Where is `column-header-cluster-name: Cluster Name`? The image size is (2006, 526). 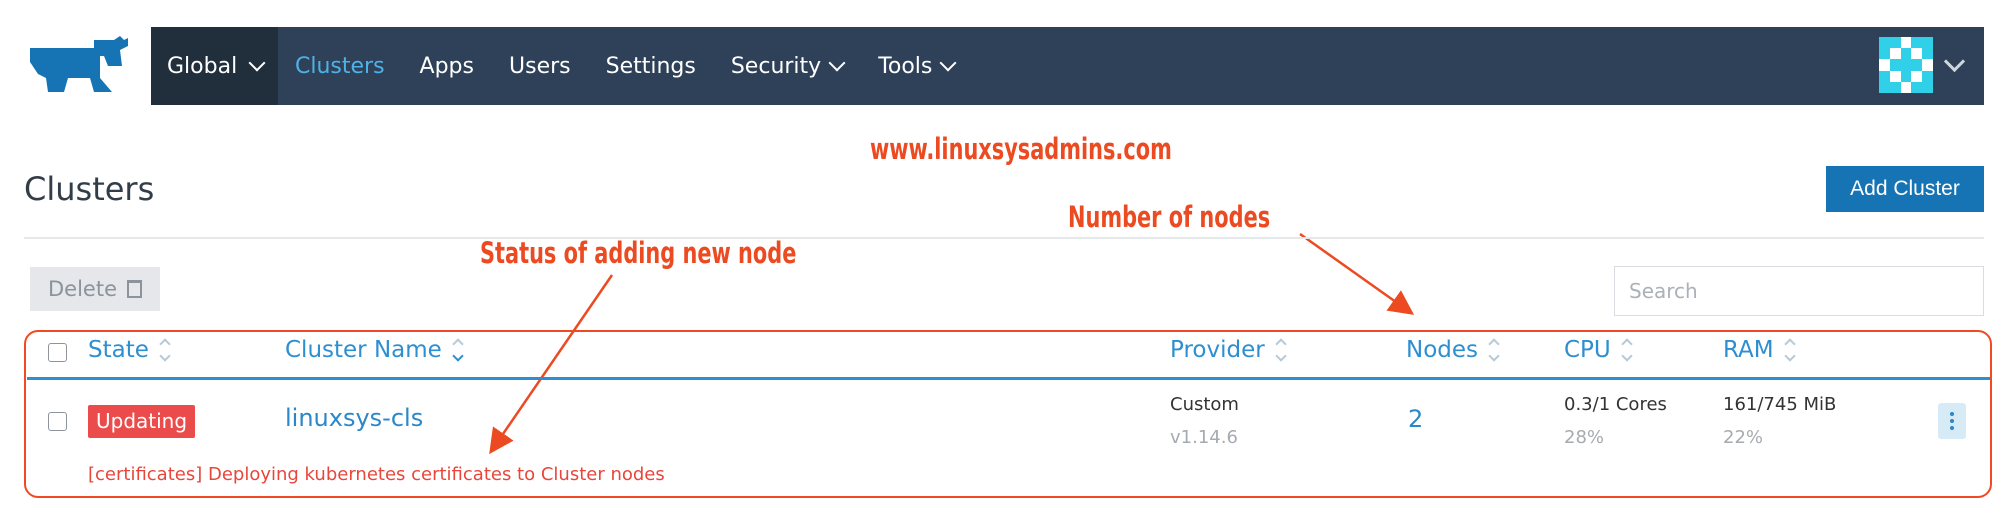
column-header-cluster-name: Cluster Name is located at coordinates (374, 350).